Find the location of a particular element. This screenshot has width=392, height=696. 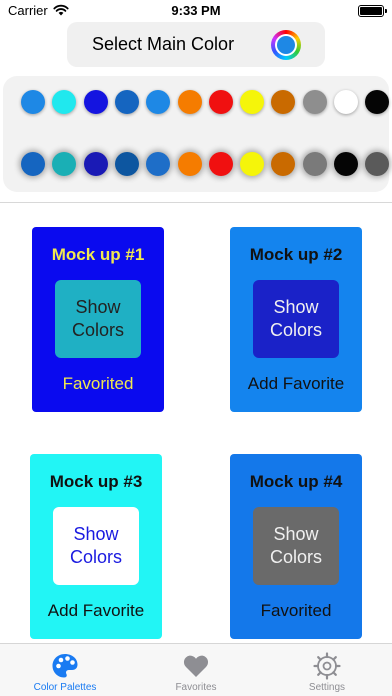

mockup-title: Mock up #2 is located at coordinates (296, 254).